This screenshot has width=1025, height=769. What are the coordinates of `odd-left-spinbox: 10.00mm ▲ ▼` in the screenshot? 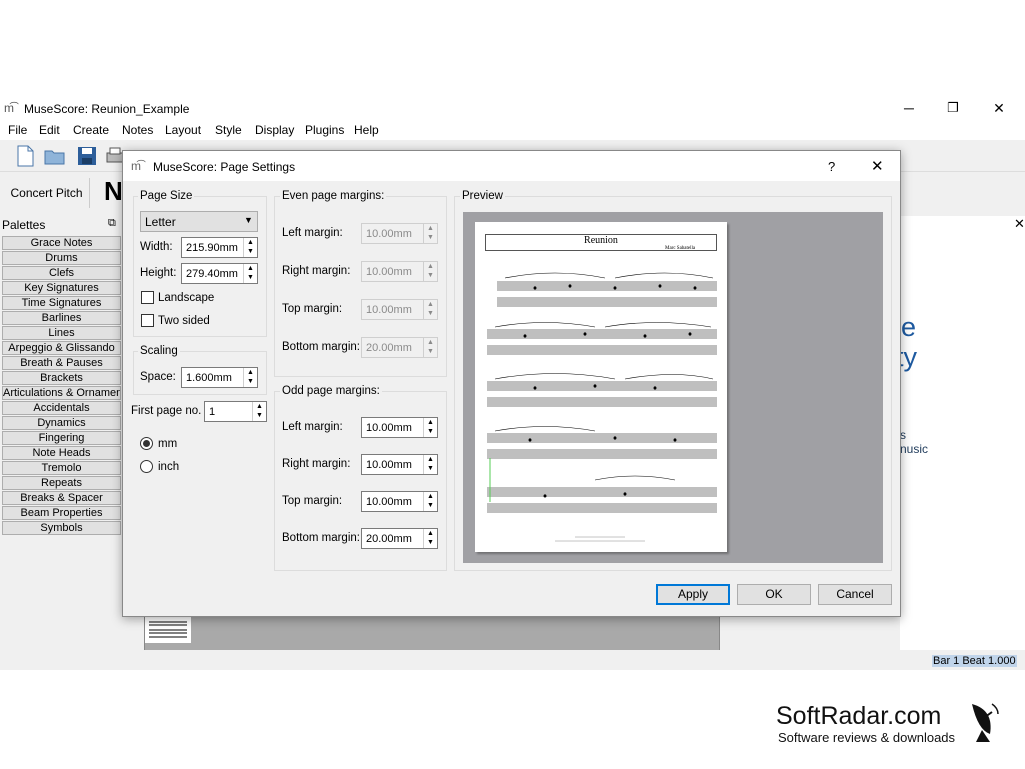 It's located at (399, 427).